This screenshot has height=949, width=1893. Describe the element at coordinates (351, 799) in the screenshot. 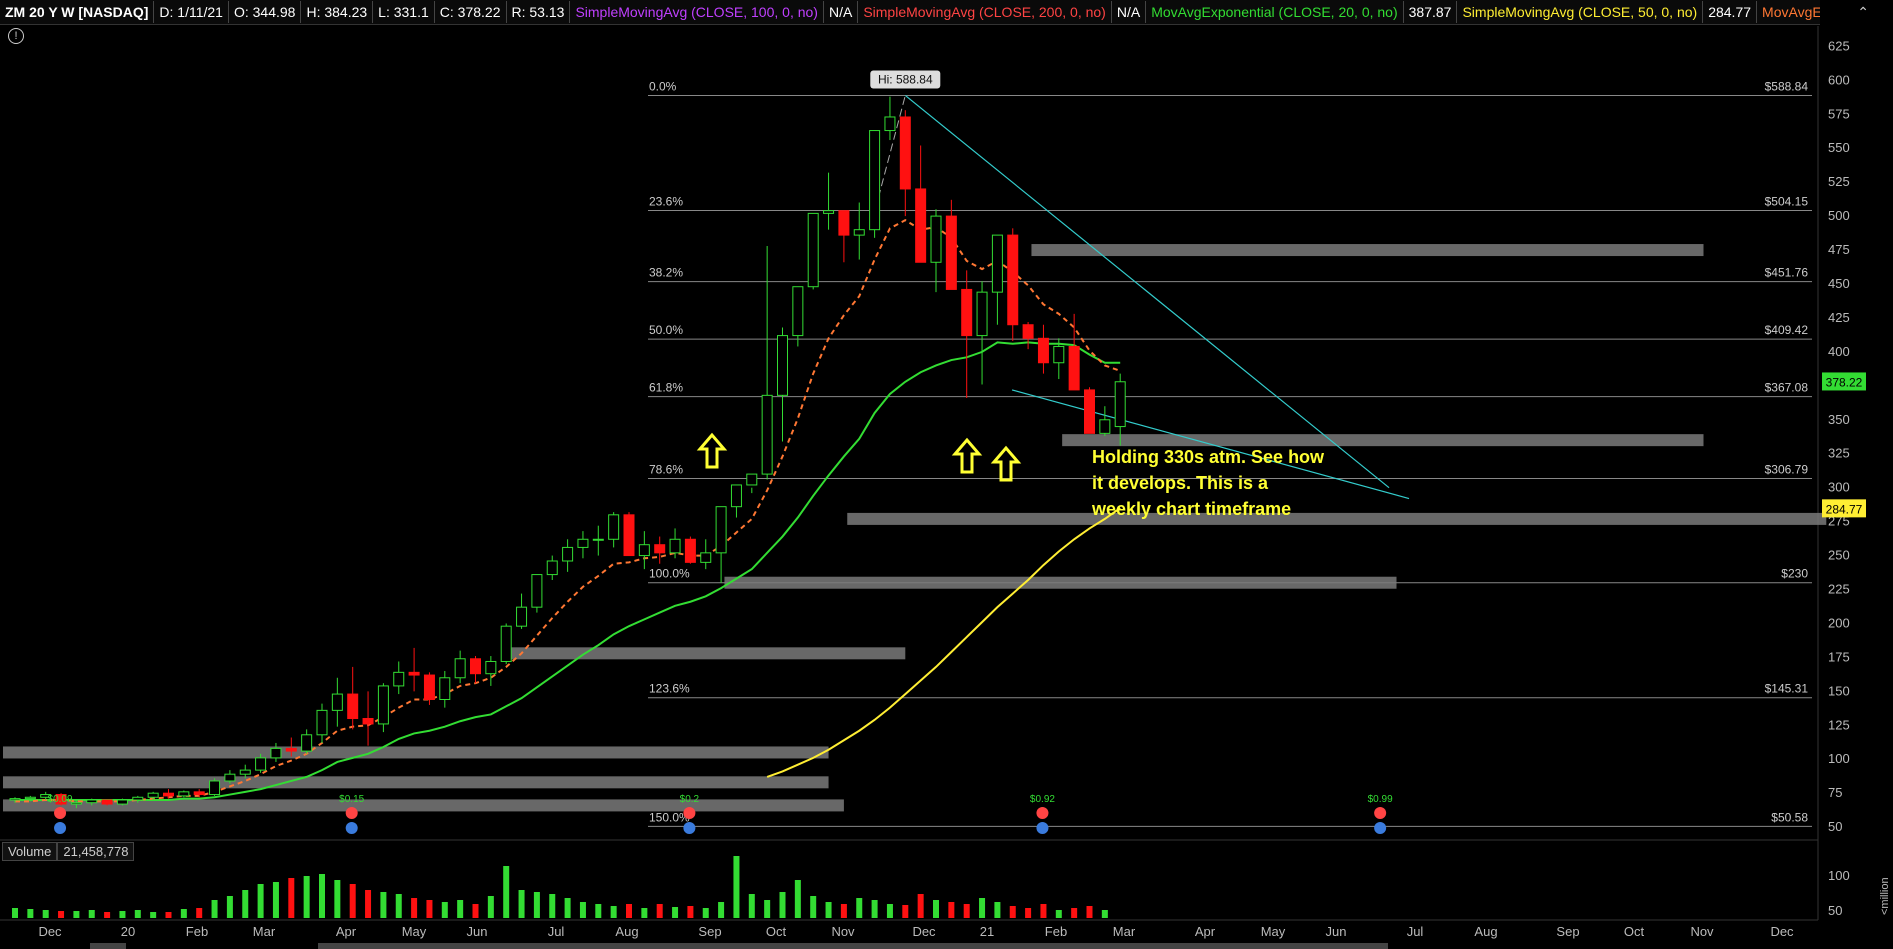

I see `dividend-label: $0.15` at that location.